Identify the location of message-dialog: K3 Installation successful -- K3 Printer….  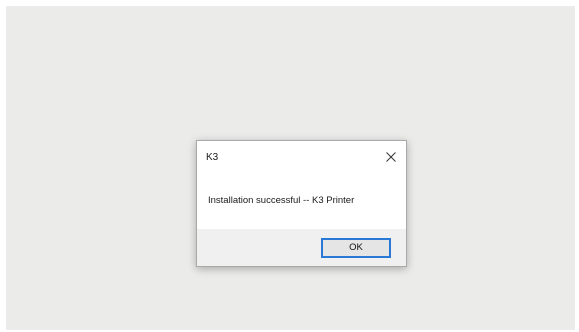
(301, 203).